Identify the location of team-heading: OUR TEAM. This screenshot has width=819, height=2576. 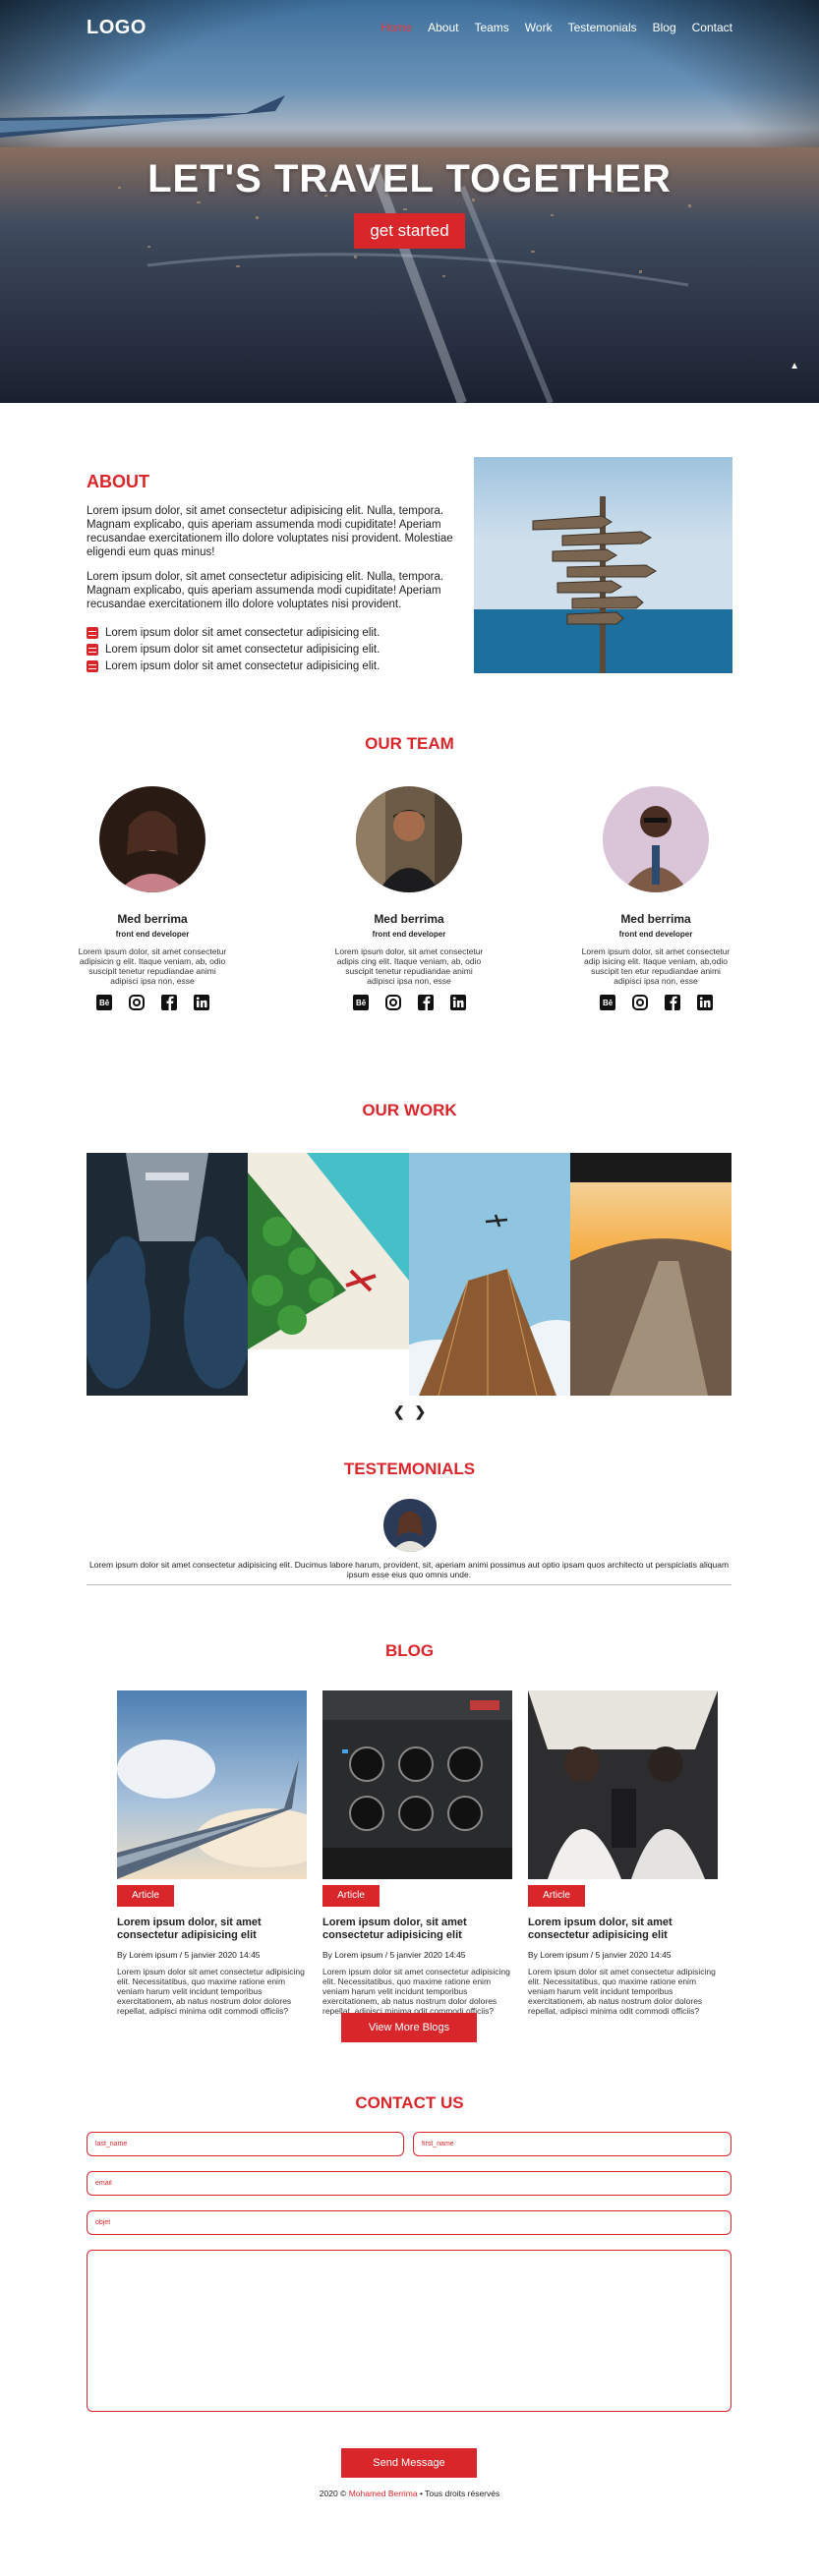
(409, 743).